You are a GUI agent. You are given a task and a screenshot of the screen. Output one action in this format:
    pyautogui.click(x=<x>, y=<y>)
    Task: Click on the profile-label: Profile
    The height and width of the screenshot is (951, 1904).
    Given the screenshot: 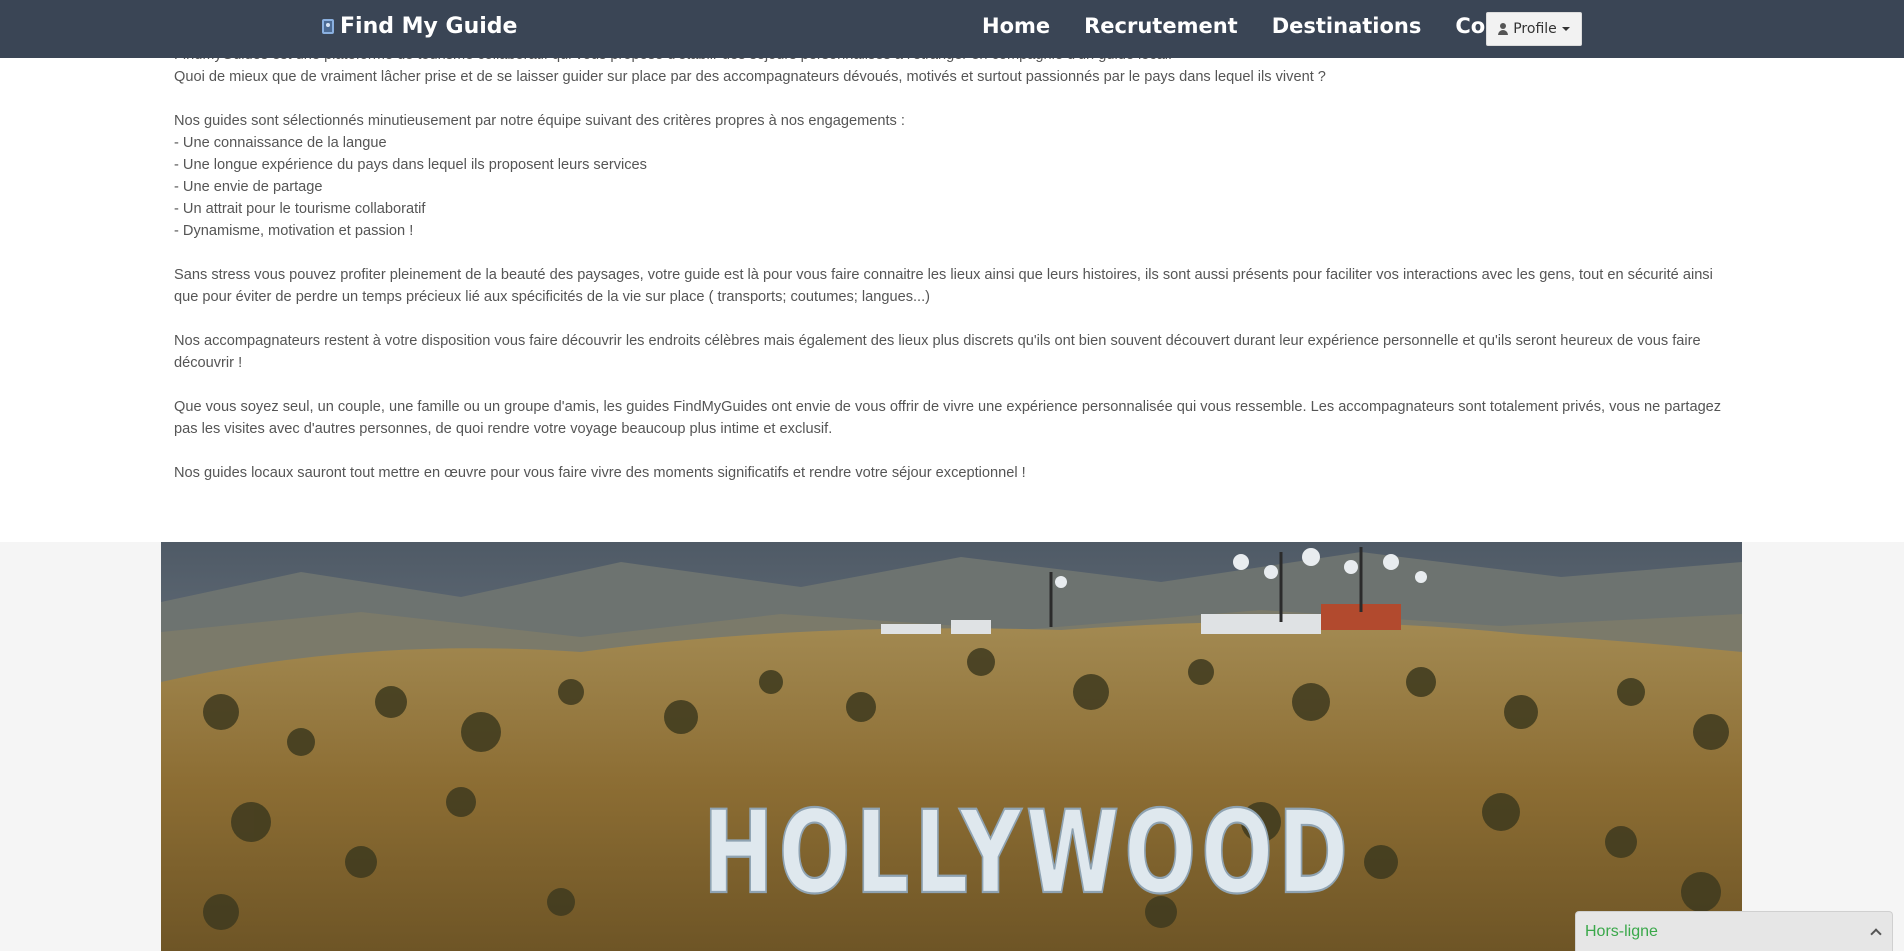 What is the action you would take?
    pyautogui.click(x=1535, y=29)
    